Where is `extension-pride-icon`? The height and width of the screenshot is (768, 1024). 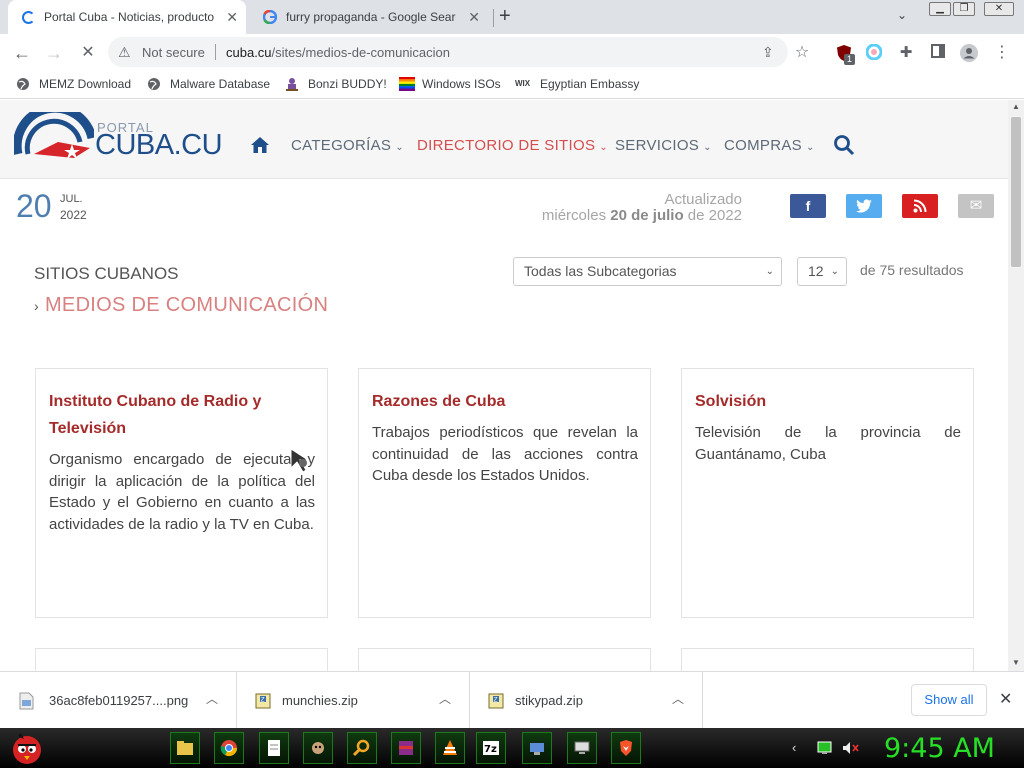
extension-pride-icon is located at coordinates (874, 52).